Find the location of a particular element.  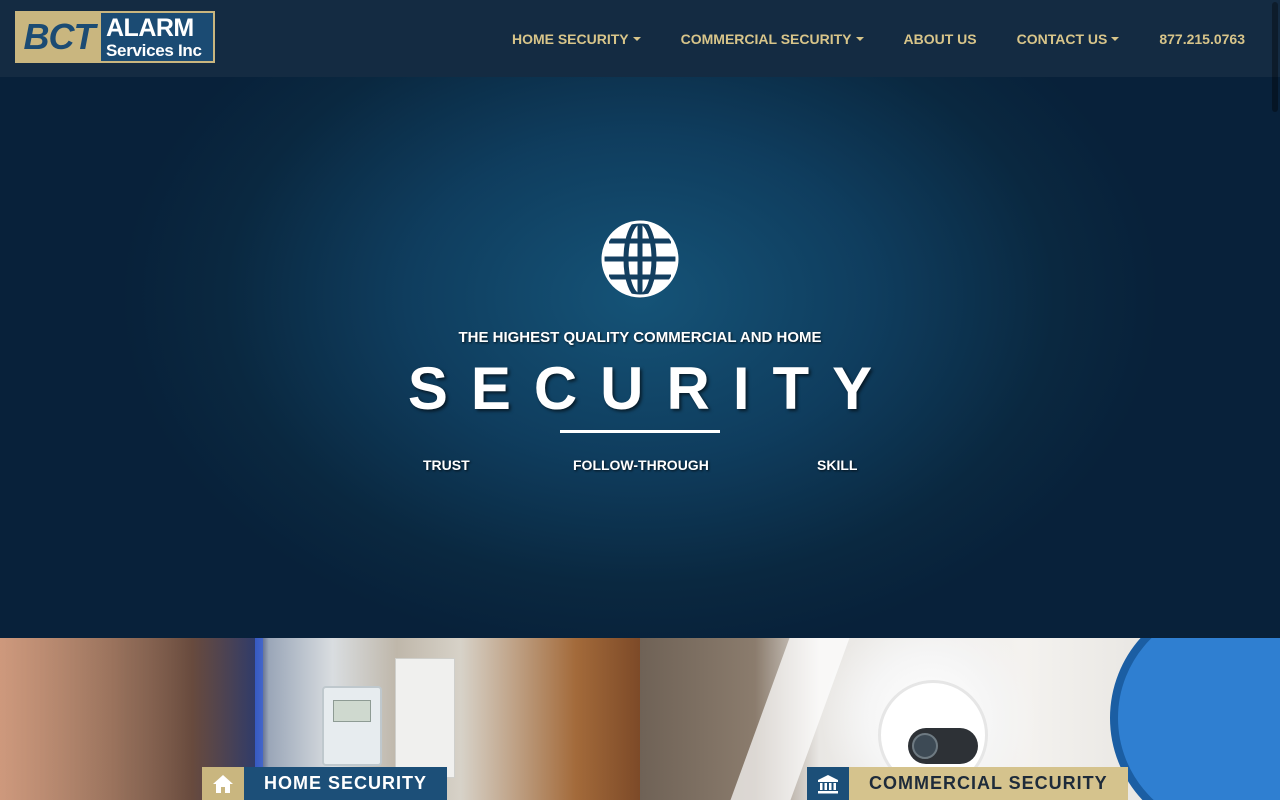

nav-contact-us: CONTACT US is located at coordinates (1068, 39).